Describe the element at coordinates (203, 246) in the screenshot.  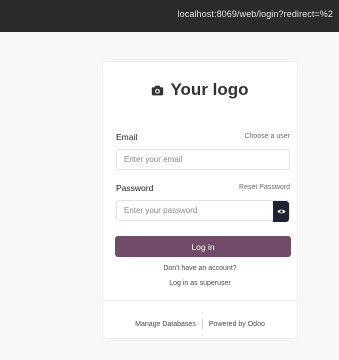
I see `login-button: Log in` at that location.